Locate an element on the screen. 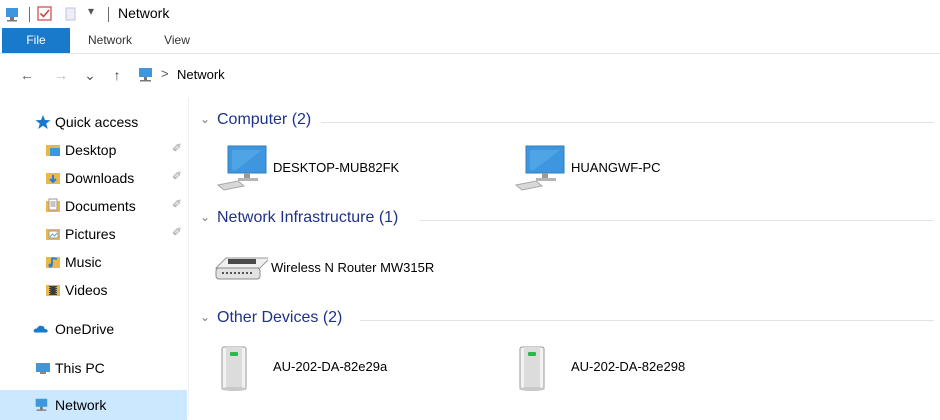 The width and height of the screenshot is (940, 420). pictures-folder-icon is located at coordinates (53, 234).